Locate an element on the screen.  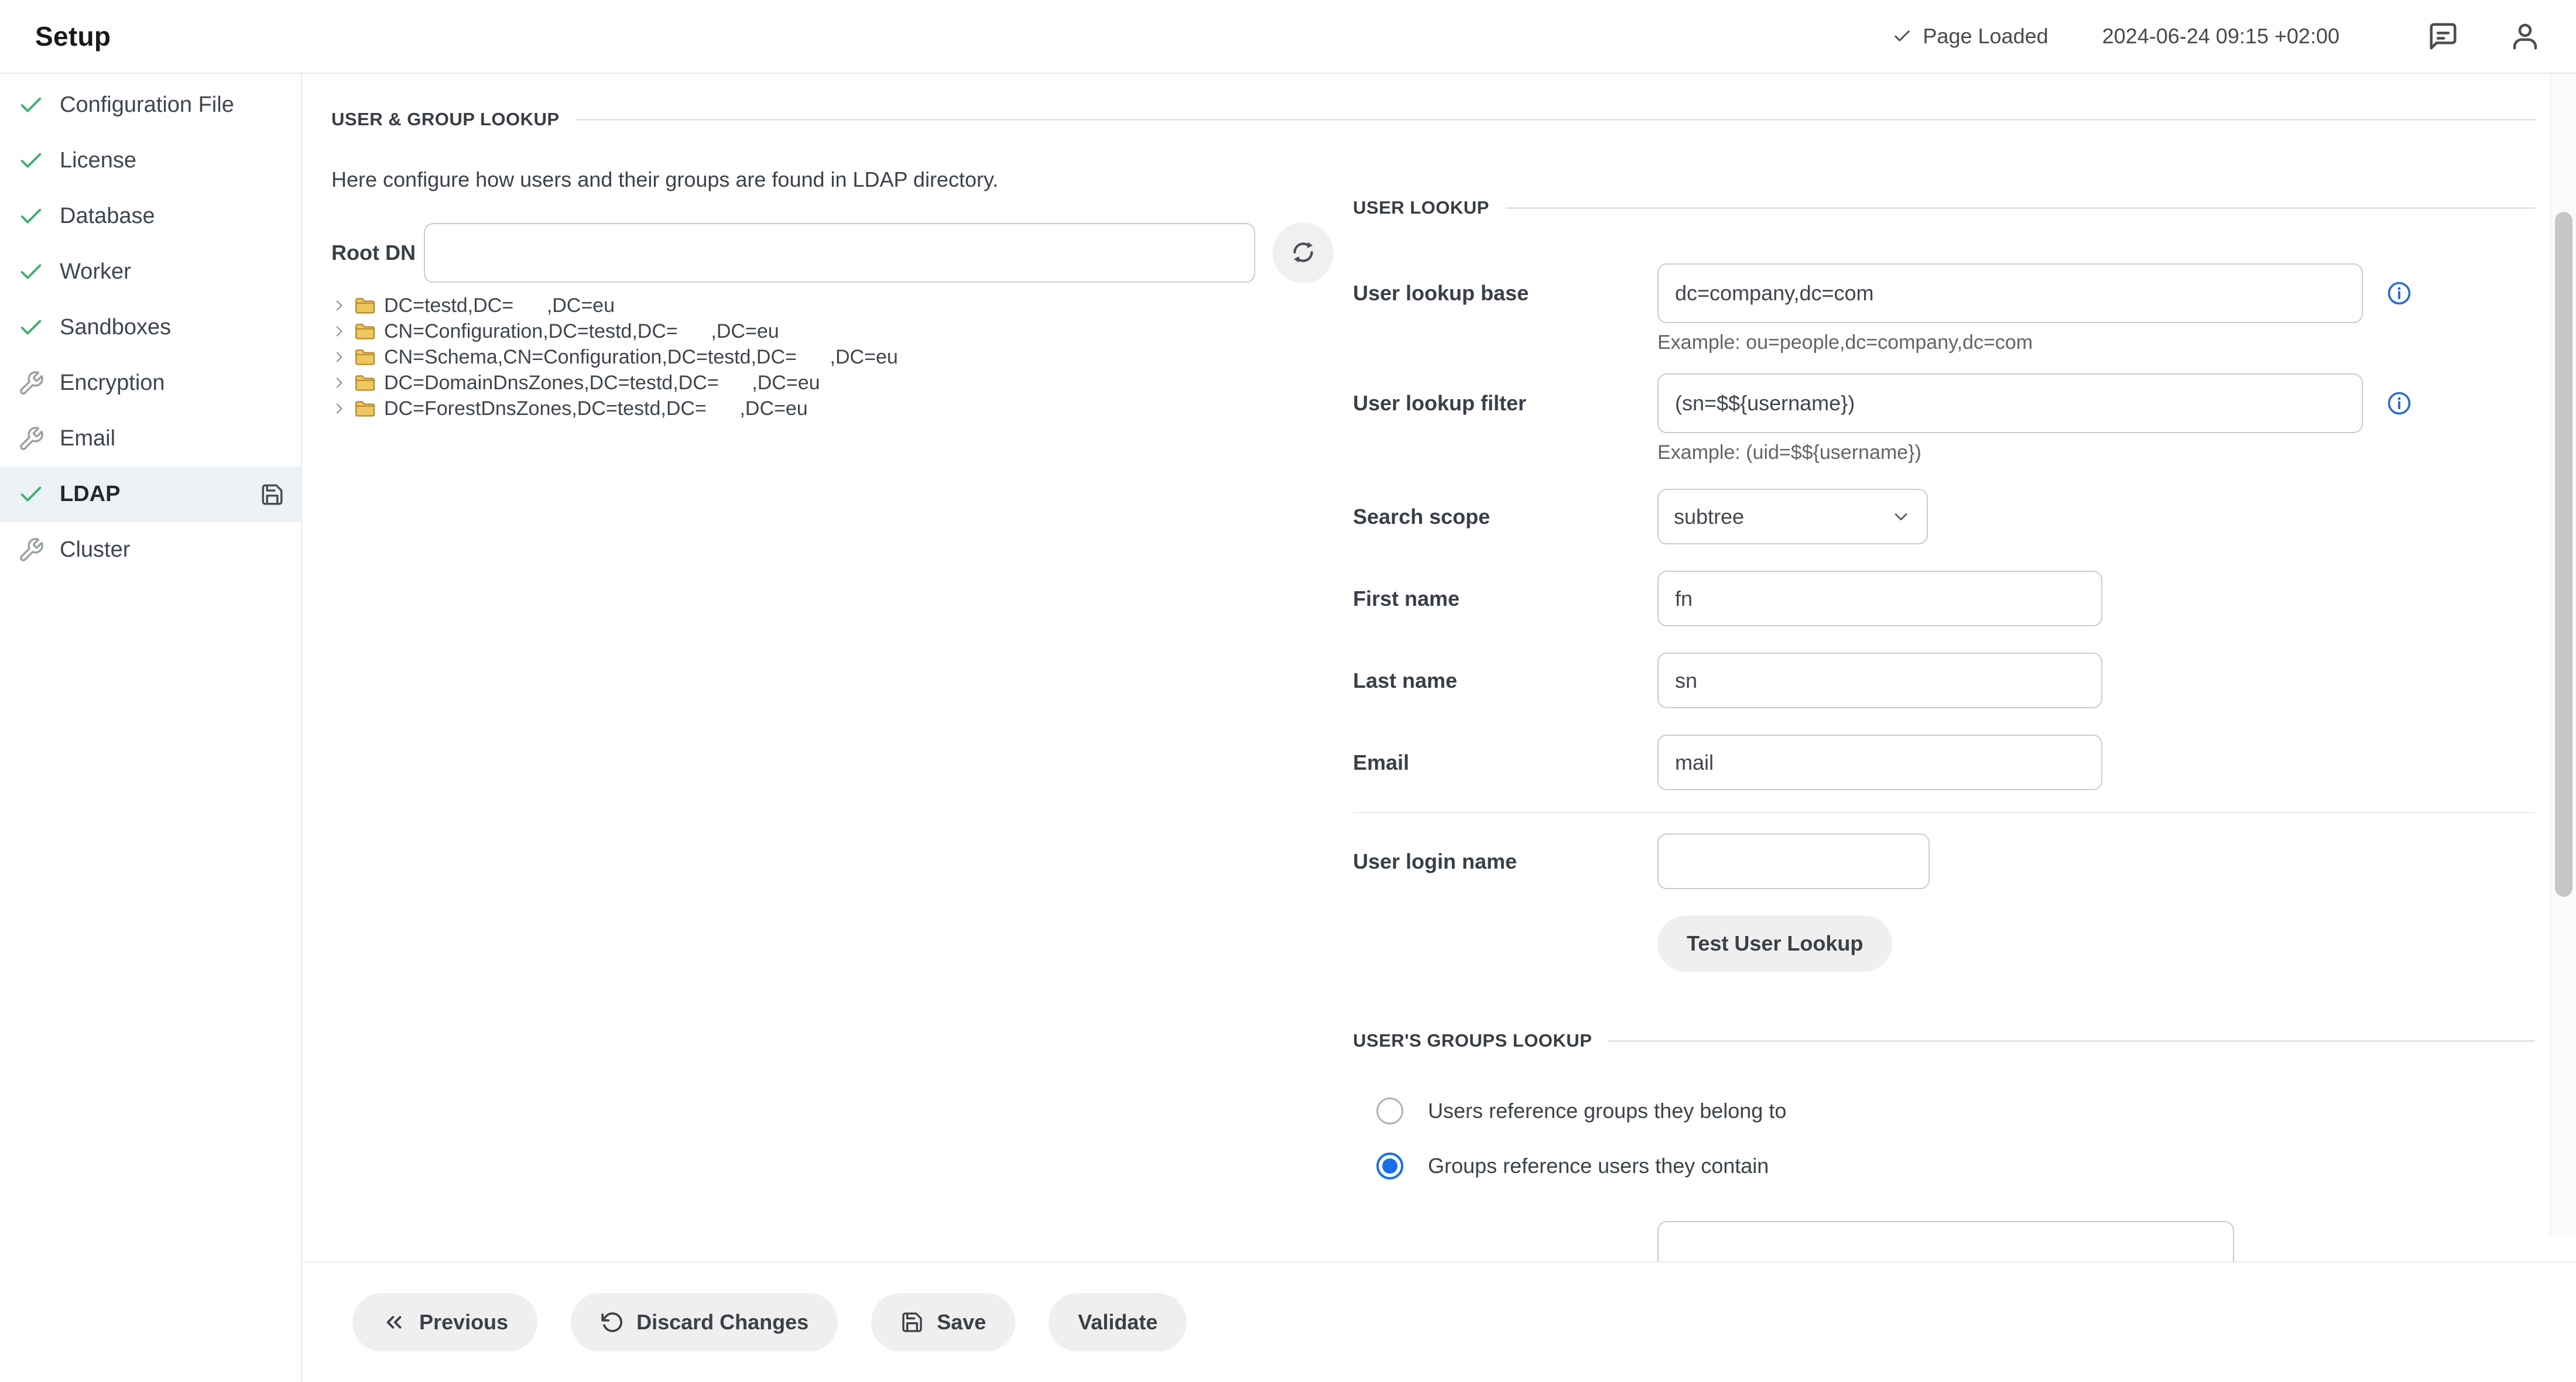
first-name-input is located at coordinates (1879, 598).